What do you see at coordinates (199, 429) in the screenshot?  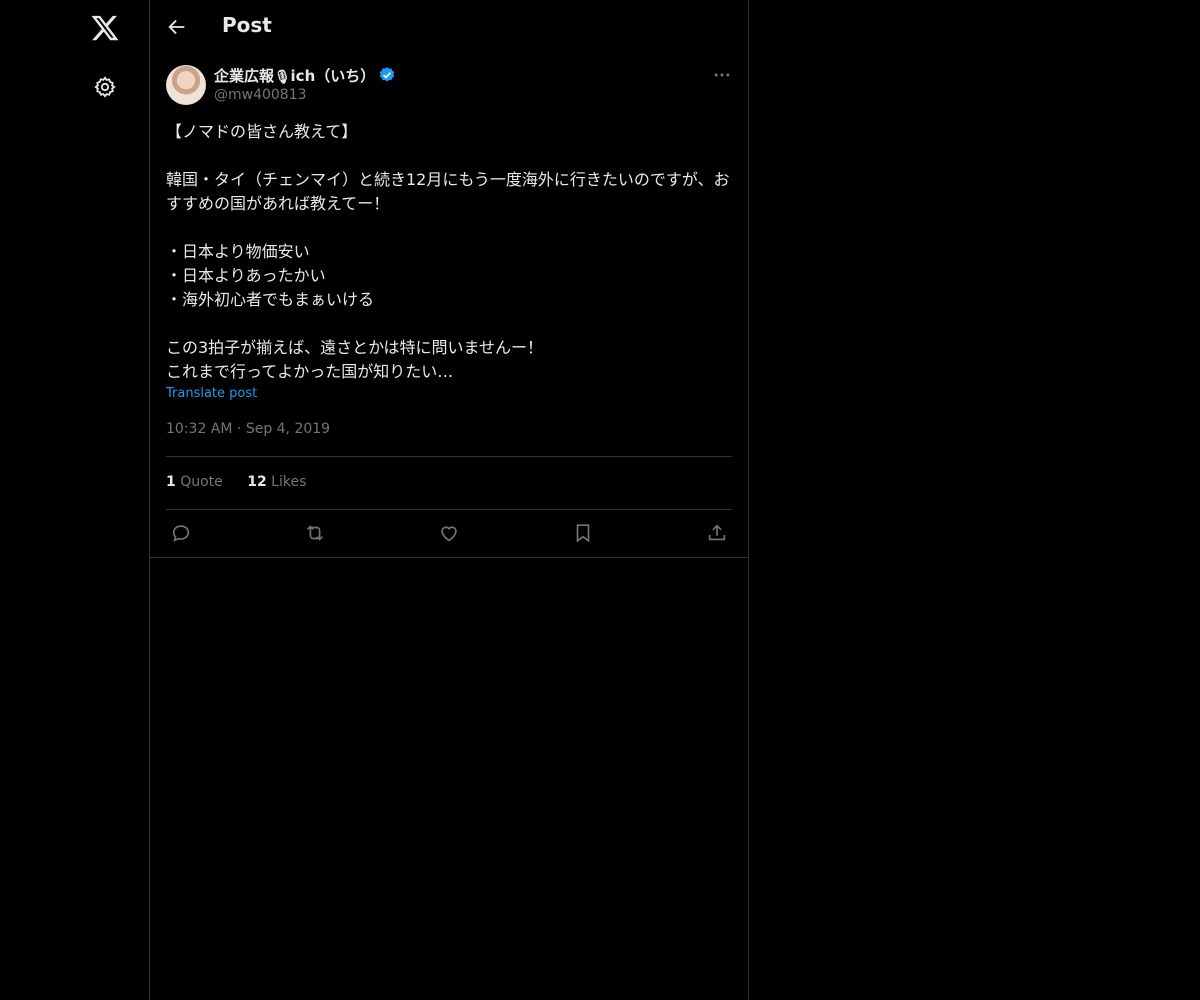 I see `post-time: 10:32 AM` at bounding box center [199, 429].